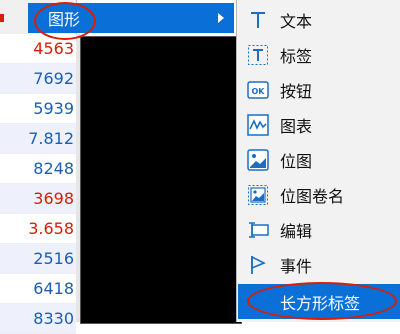 This screenshot has width=400, height=334. I want to click on number-cell: 5939, so click(38, 109).